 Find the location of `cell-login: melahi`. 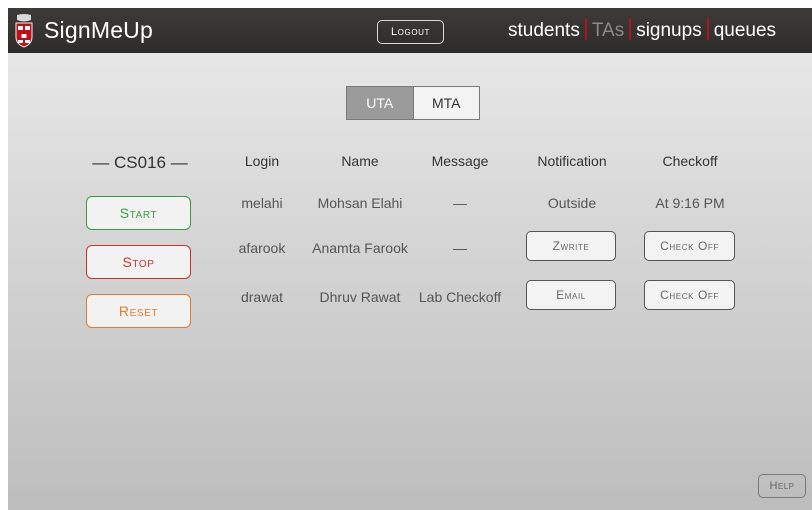

cell-login: melahi is located at coordinates (262, 203).